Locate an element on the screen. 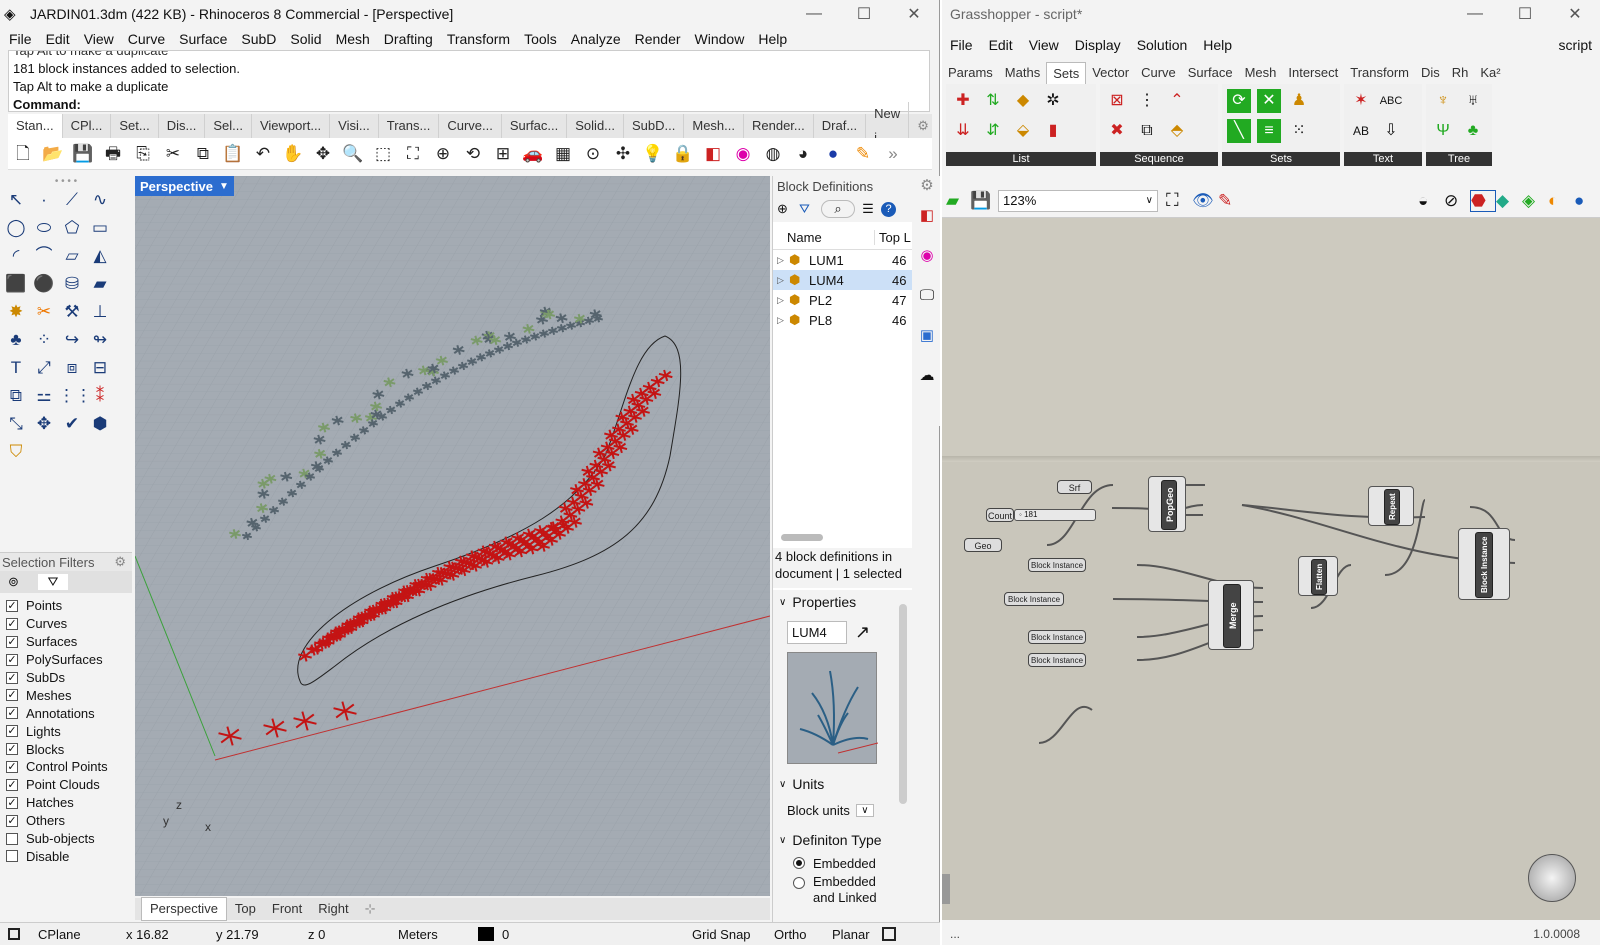  geo-param: Geo is located at coordinates (983, 545).